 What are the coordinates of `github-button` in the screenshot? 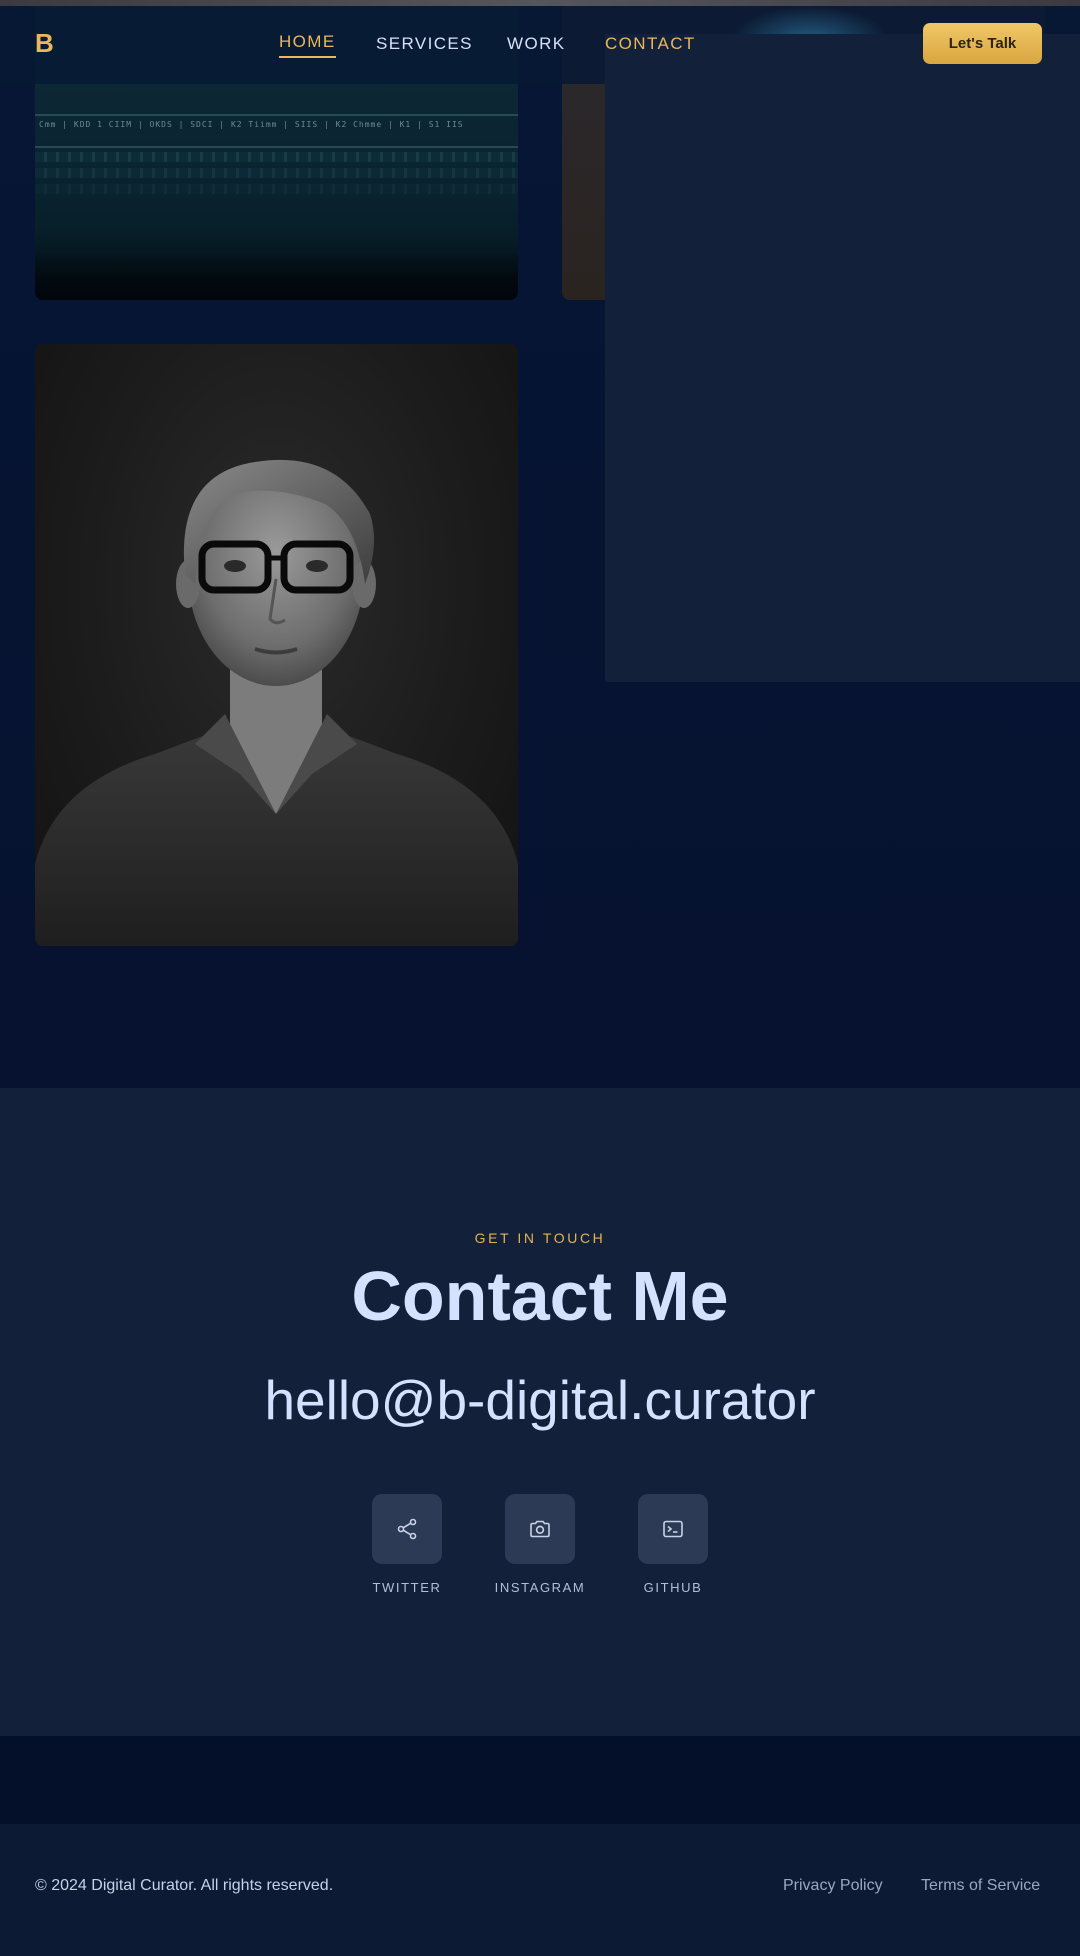 It's located at (673, 1529).